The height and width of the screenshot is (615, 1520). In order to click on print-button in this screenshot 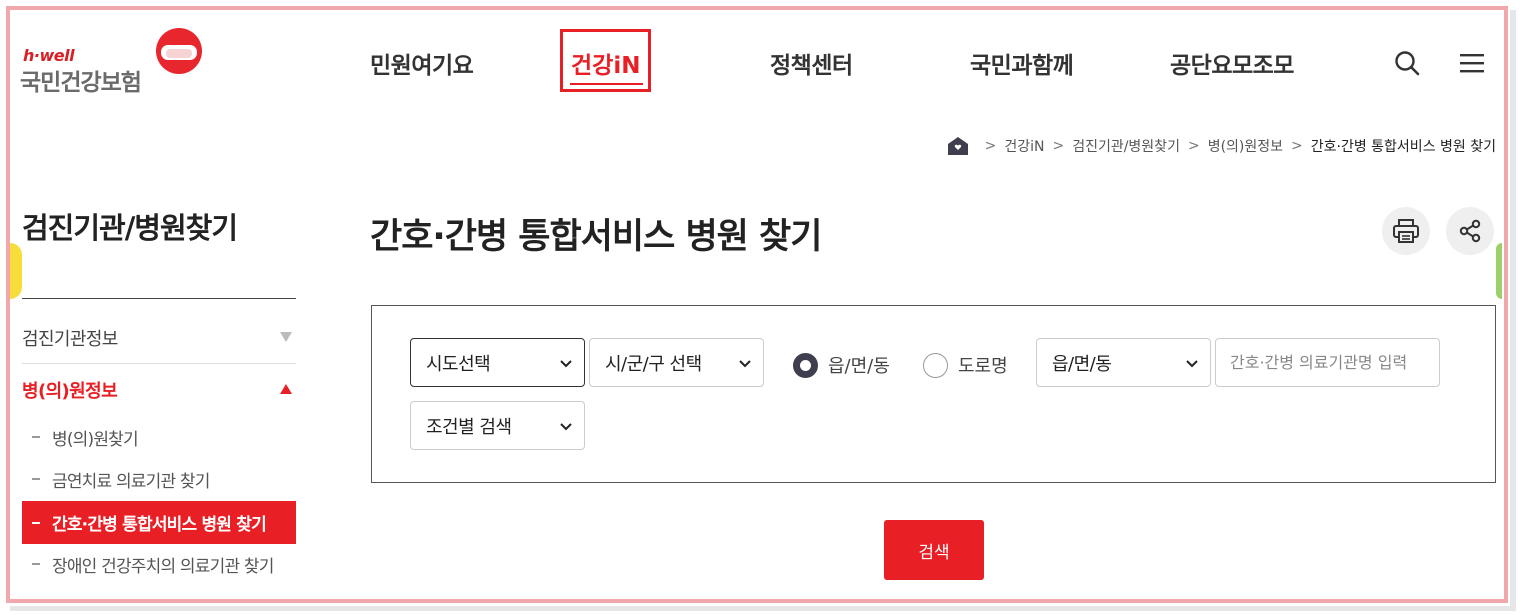, I will do `click(1406, 231)`.